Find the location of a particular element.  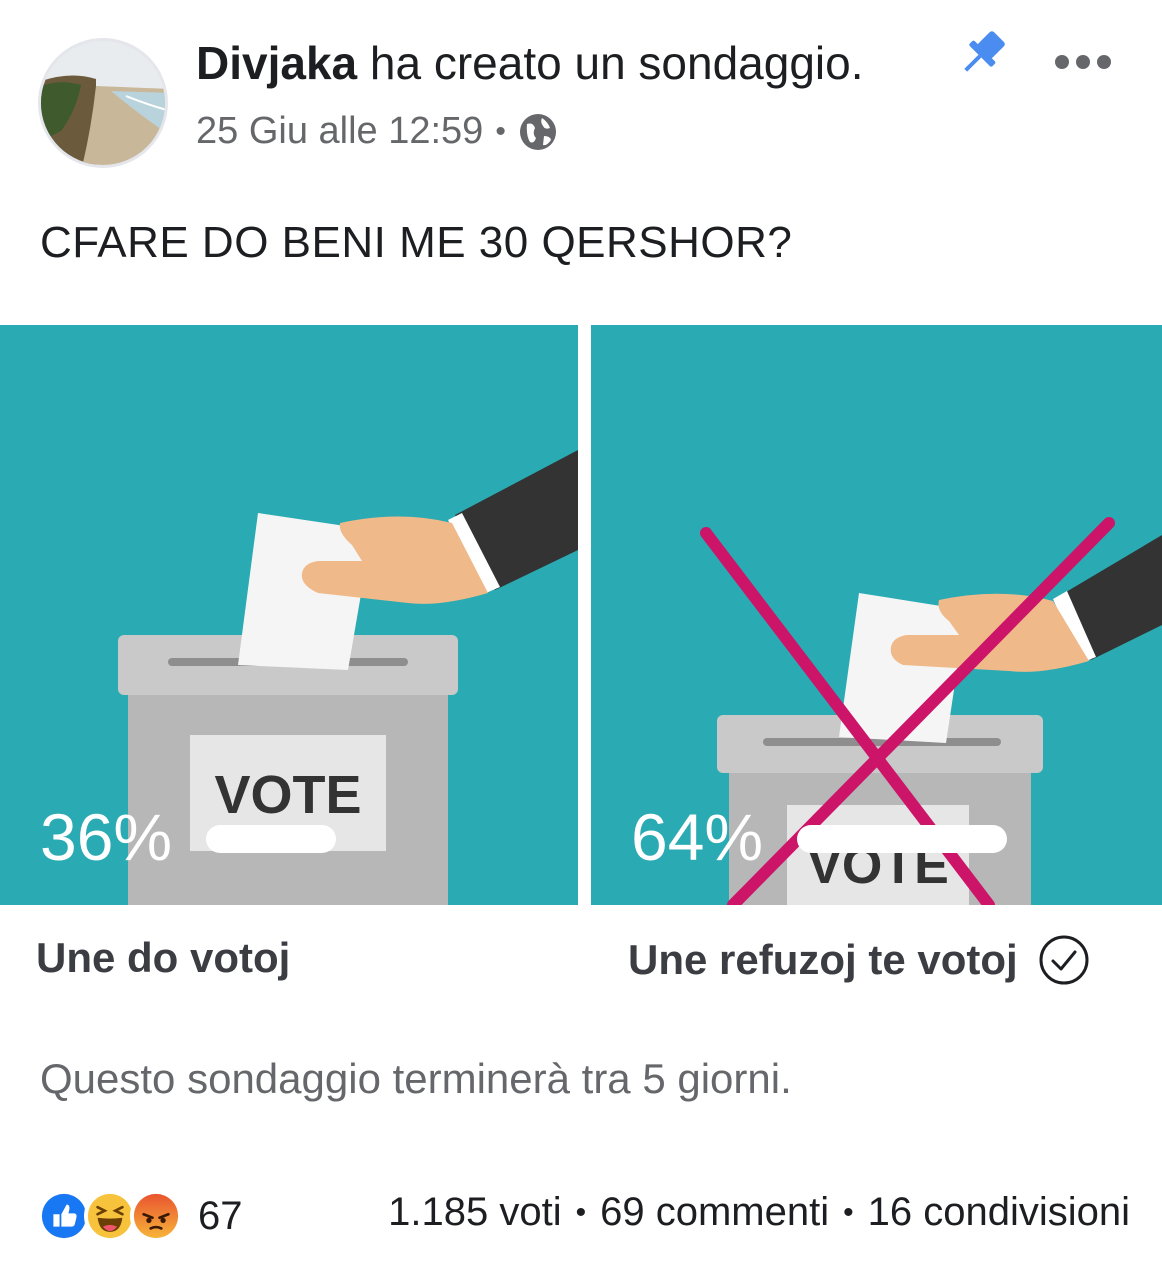

shares-count: 16 condivisioni is located at coordinates (999, 1212).